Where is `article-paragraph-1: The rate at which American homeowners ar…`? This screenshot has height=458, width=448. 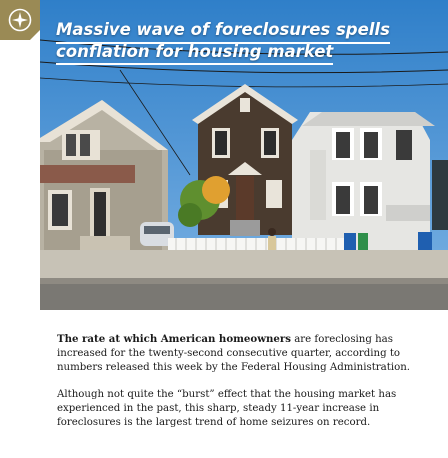
article-paragraph-1: The rate at which American homeowners ar… is located at coordinates (247, 354).